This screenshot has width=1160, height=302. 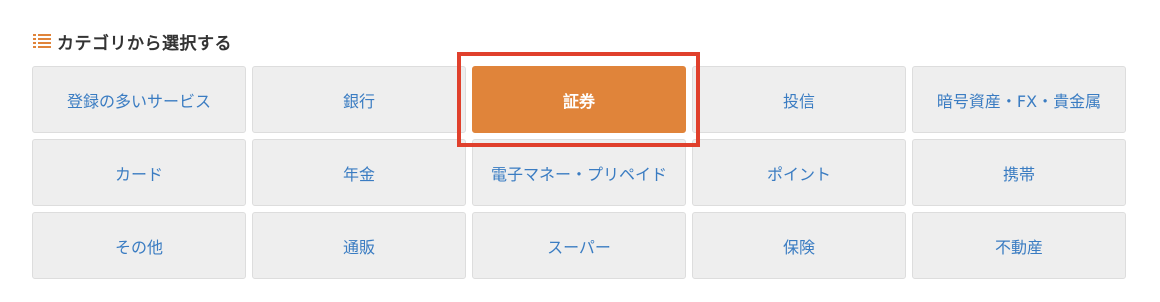 I want to click on category-pension: 年金, so click(x=359, y=172).